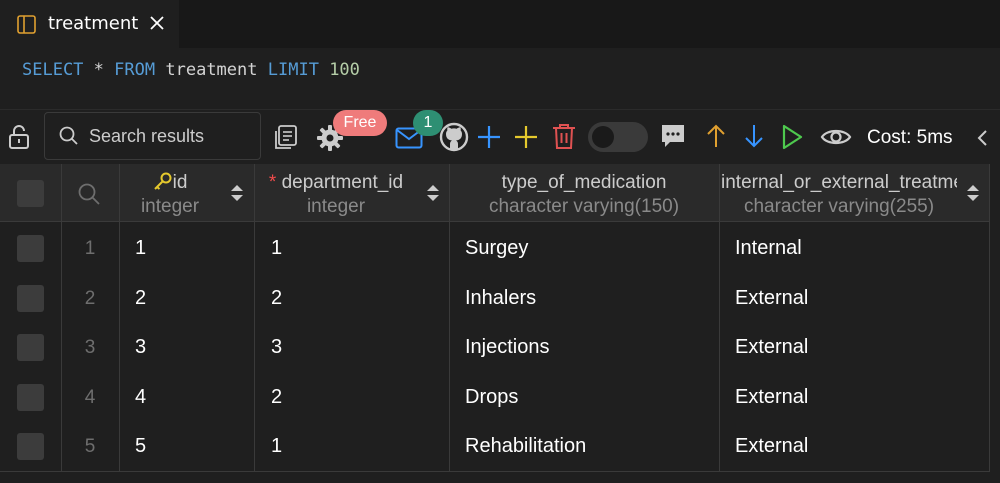 The height and width of the screenshot is (483, 1000). I want to click on column-header-department-id: * department_id integer, so click(336, 193).